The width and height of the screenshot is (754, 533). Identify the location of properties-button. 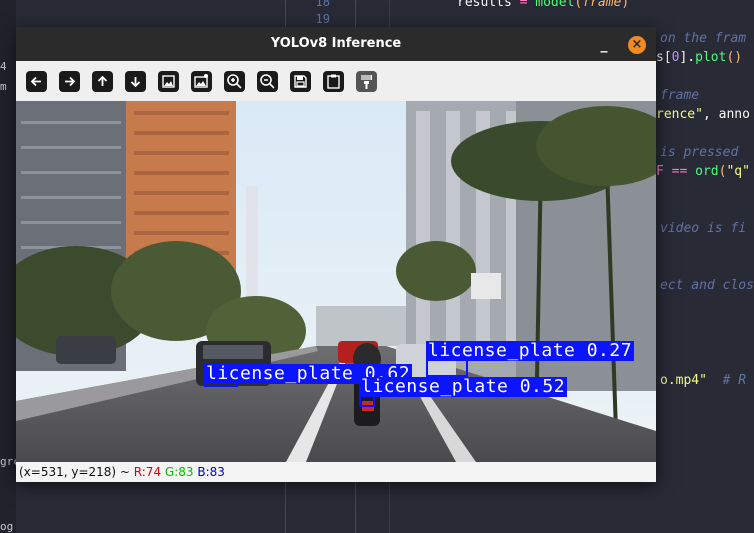
(366, 81).